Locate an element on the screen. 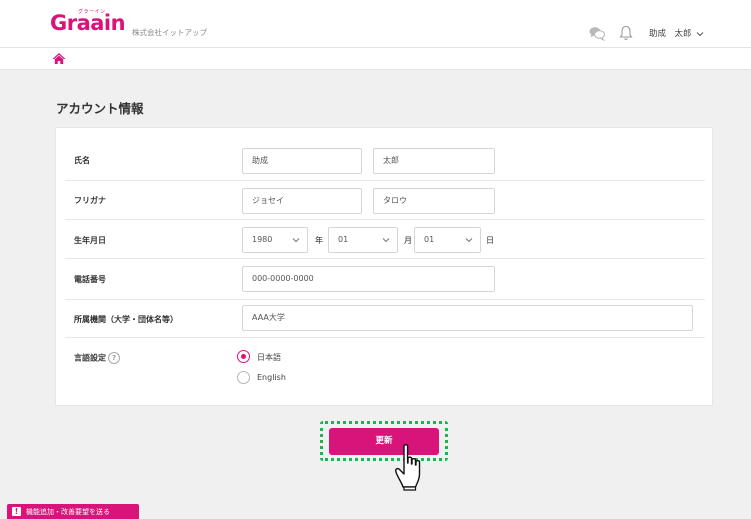  language-label: 言語設定? is located at coordinates (97, 358).